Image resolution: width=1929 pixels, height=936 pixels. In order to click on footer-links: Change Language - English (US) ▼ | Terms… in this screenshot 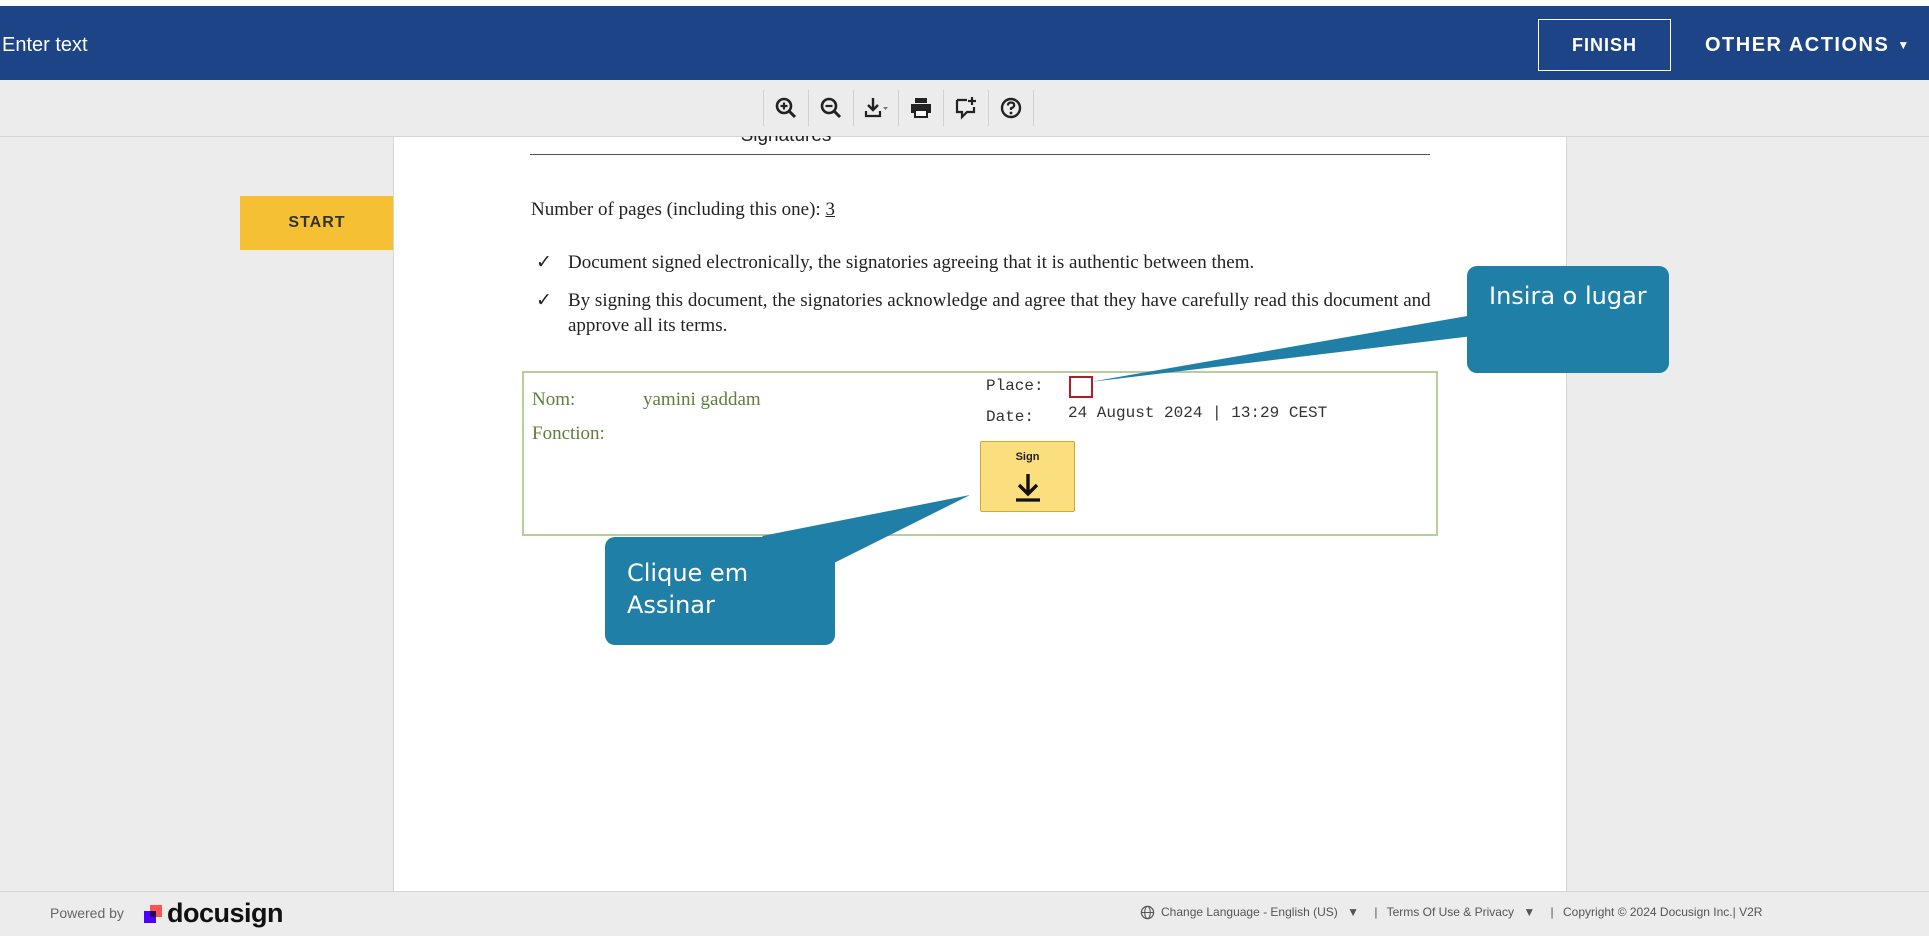, I will do `click(1454, 912)`.